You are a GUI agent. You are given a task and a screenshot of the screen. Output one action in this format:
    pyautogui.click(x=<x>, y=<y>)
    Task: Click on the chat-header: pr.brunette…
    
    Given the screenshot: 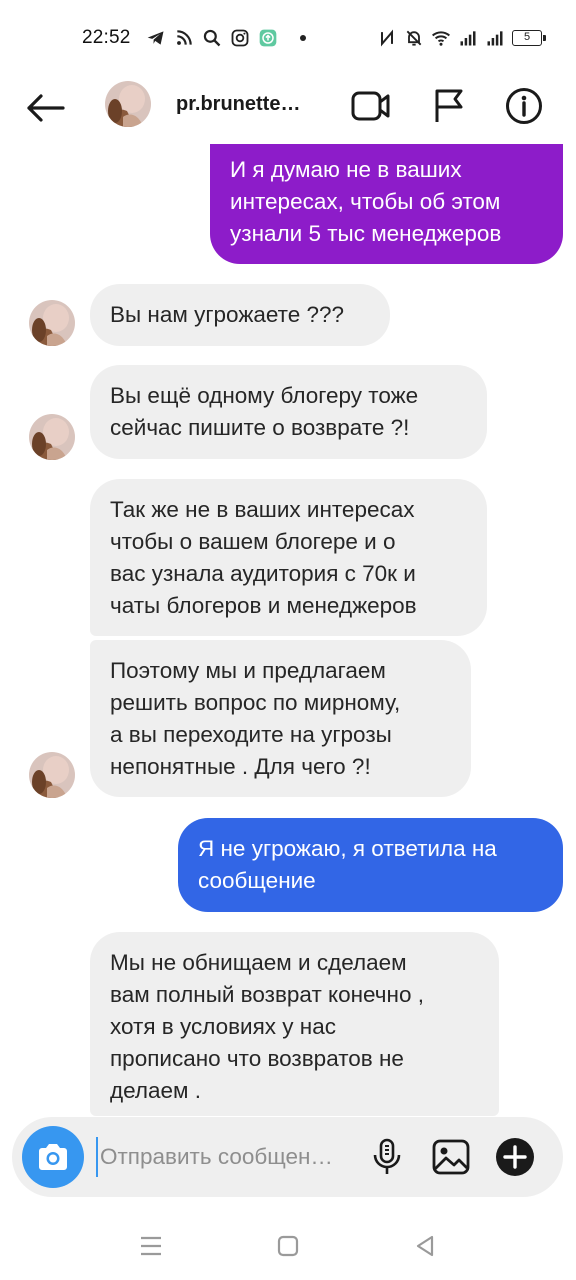 What is the action you would take?
    pyautogui.click(x=288, y=108)
    